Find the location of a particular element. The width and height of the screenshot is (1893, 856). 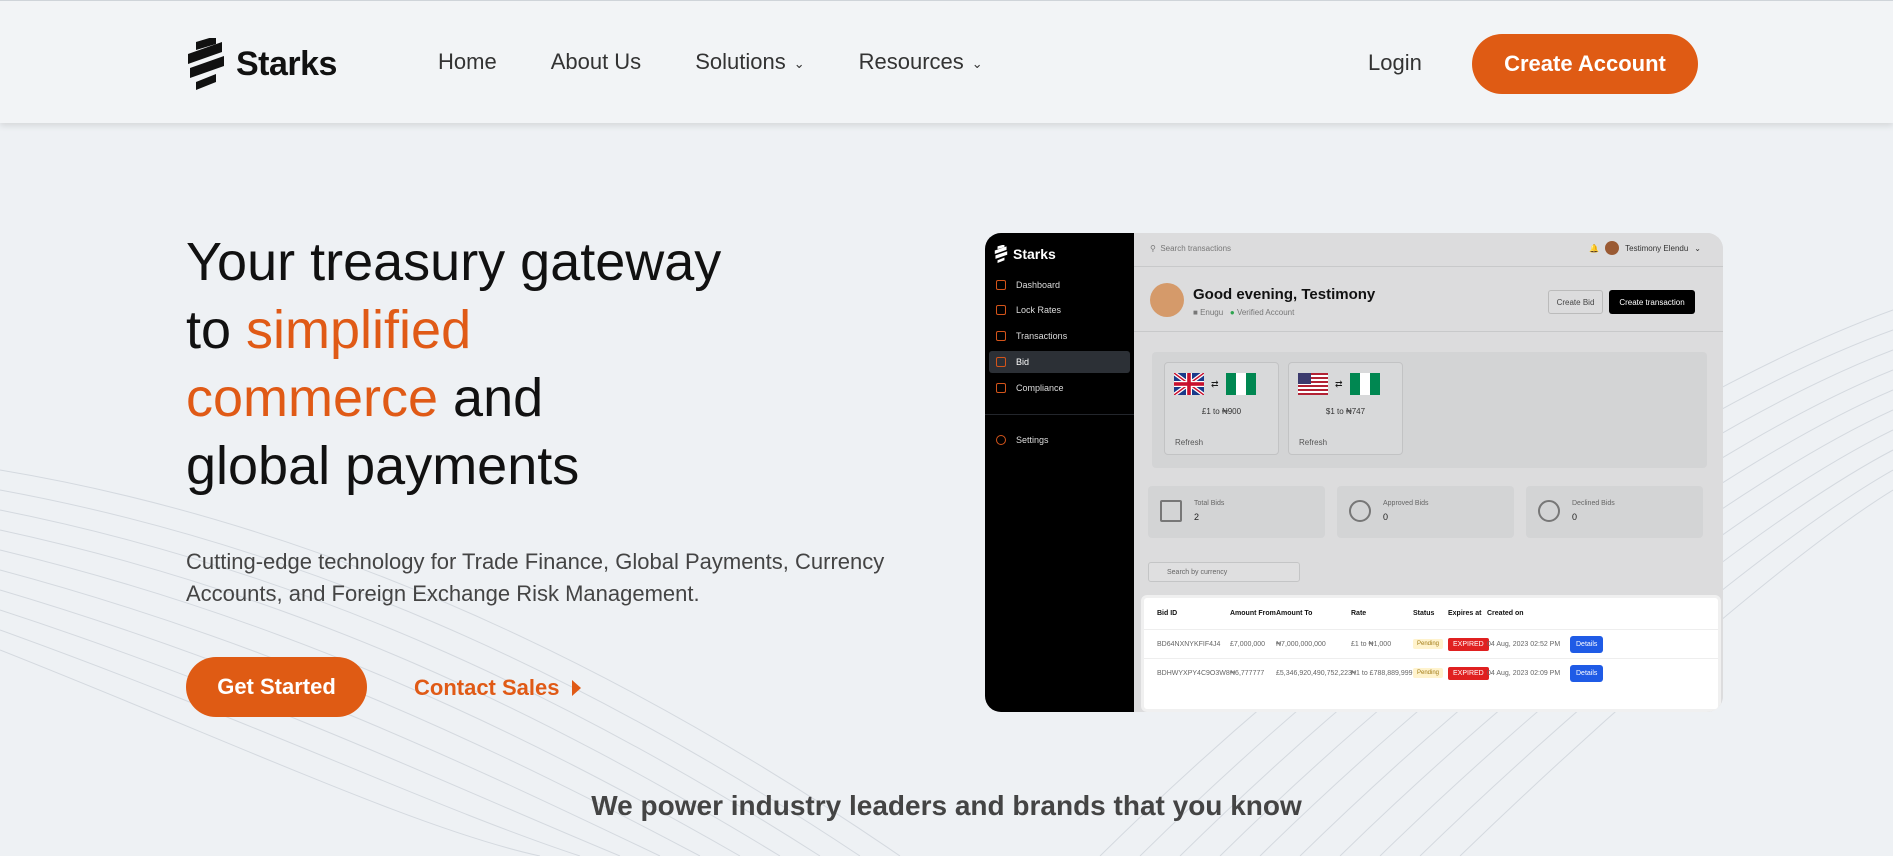

mock-rate-card: ⇄ £1 to ₦900 Refresh is located at coordinates (1221, 408).